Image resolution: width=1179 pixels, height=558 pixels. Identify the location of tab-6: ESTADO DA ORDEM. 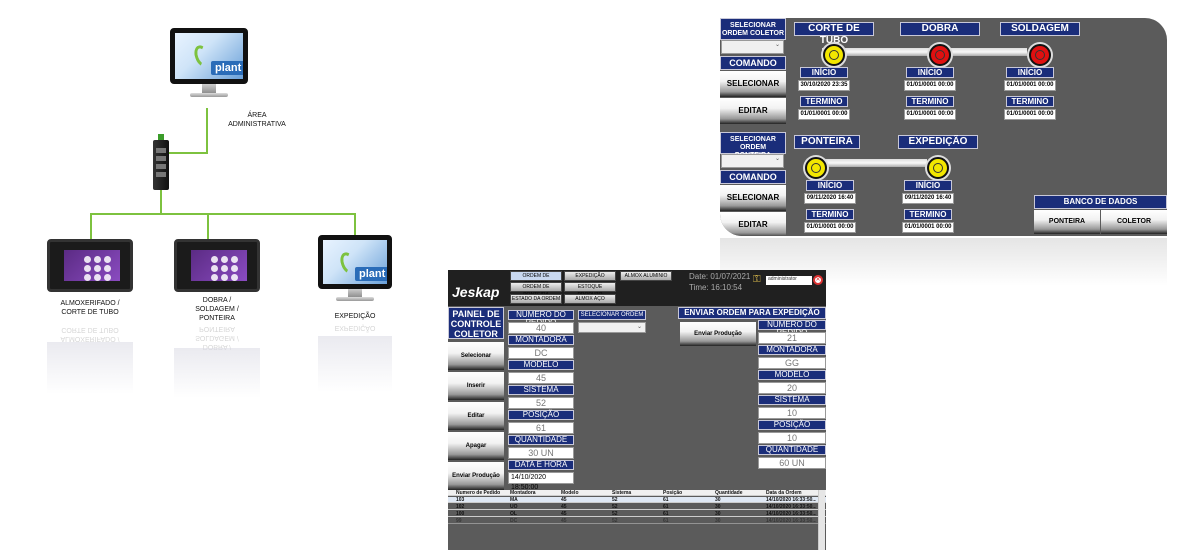
(536, 299).